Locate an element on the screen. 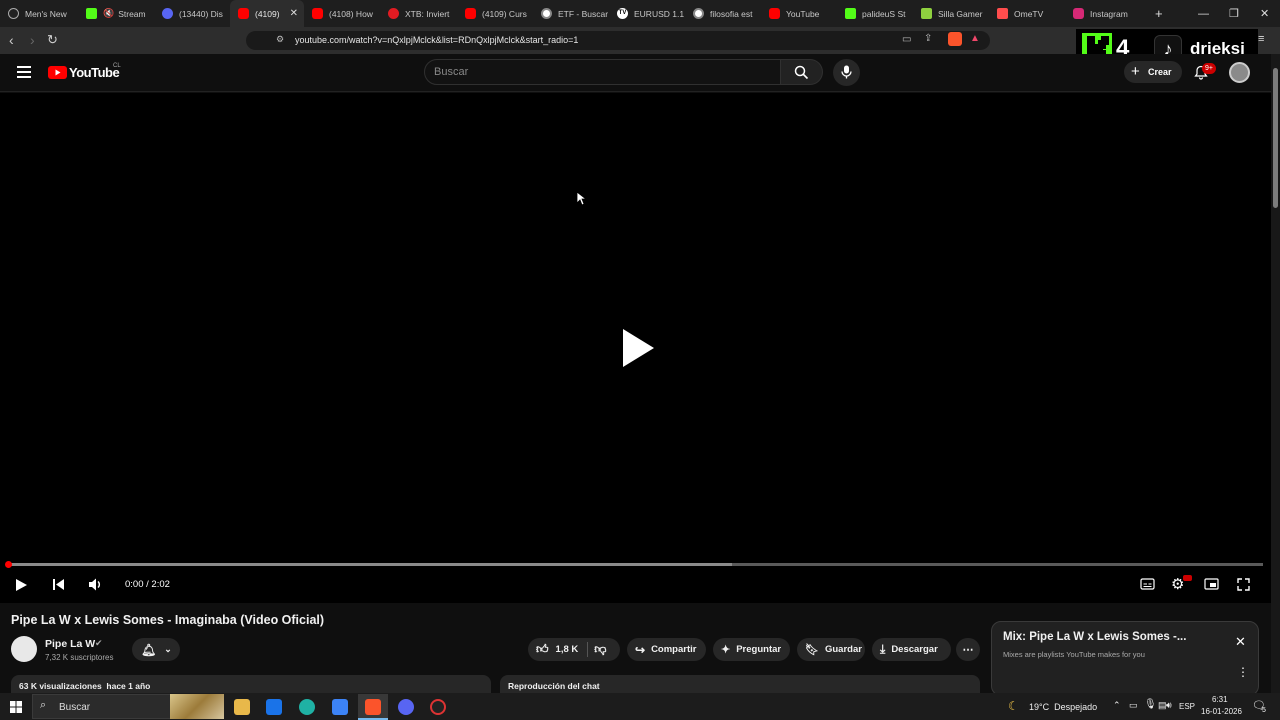  xtb-icon is located at coordinates (393, 13).